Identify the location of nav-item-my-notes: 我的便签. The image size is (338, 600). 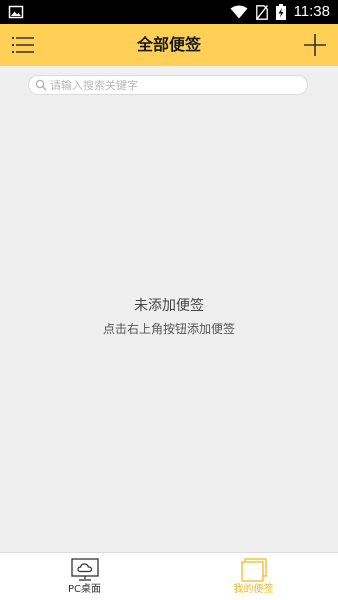
(253, 576).